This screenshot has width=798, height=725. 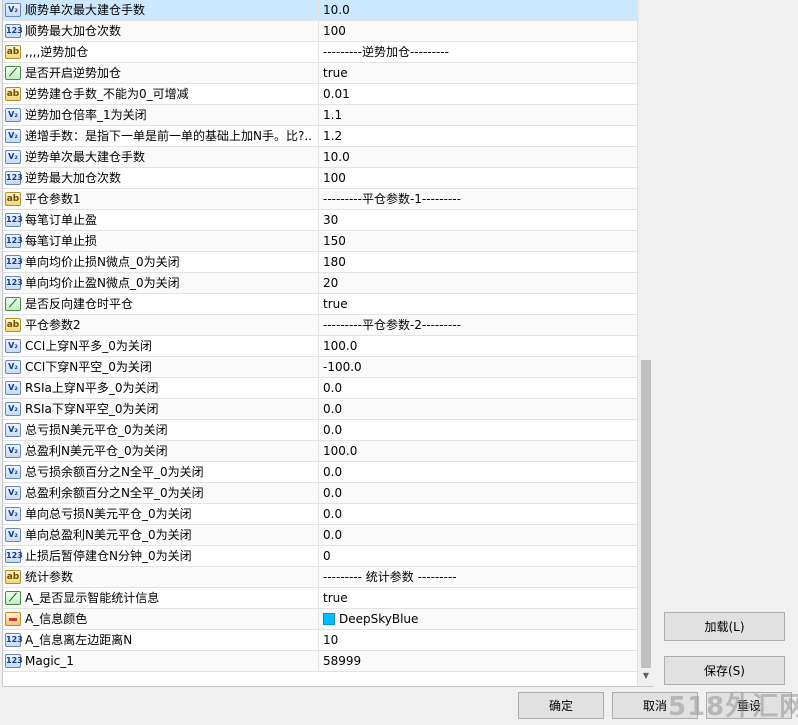 I want to click on parameter-row: V₂ 总盈利N美元平仓_0为关闭 100.0, so click(x=320, y=451).